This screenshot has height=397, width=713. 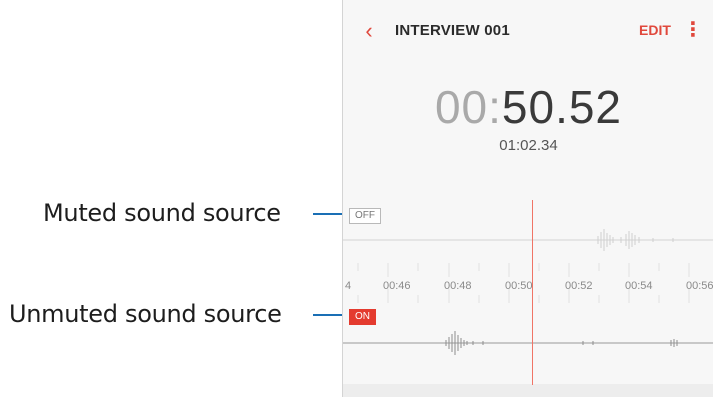 I want to click on recording-title: INTERVIEW 001, so click(x=452, y=30).